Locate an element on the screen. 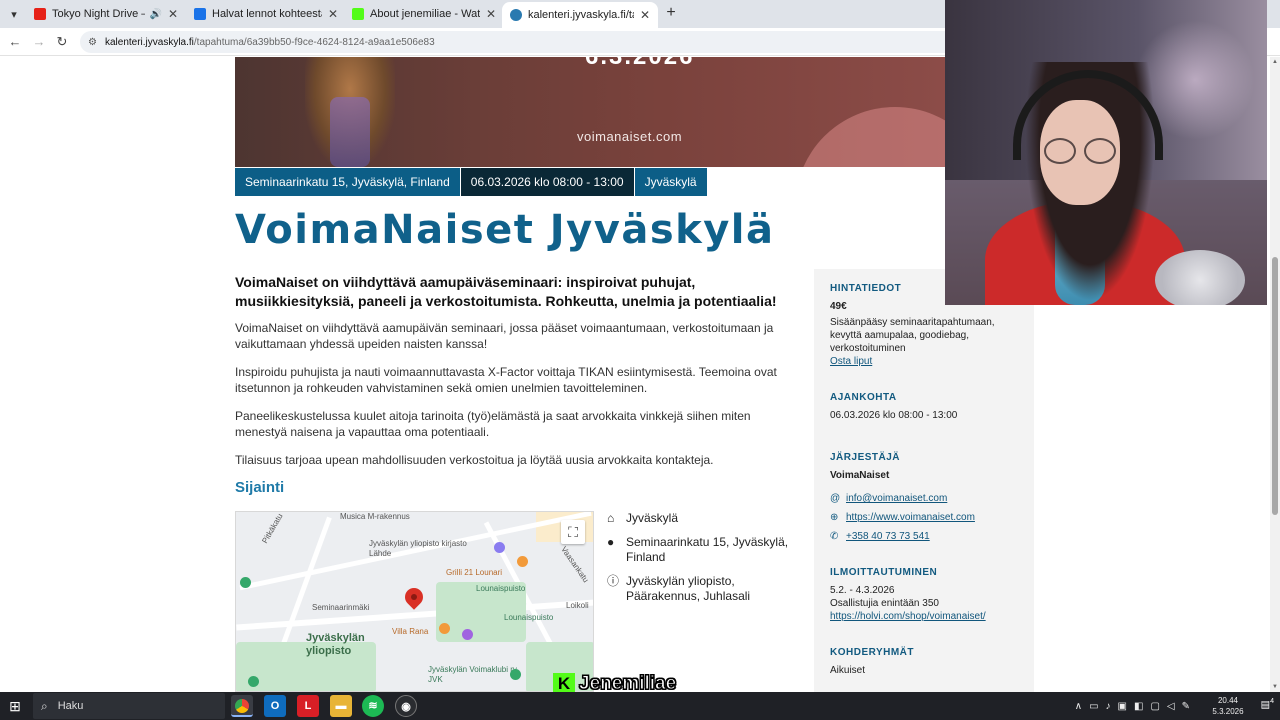 The height and width of the screenshot is (720, 1280). scrollbar-thumb is located at coordinates (1275, 386).